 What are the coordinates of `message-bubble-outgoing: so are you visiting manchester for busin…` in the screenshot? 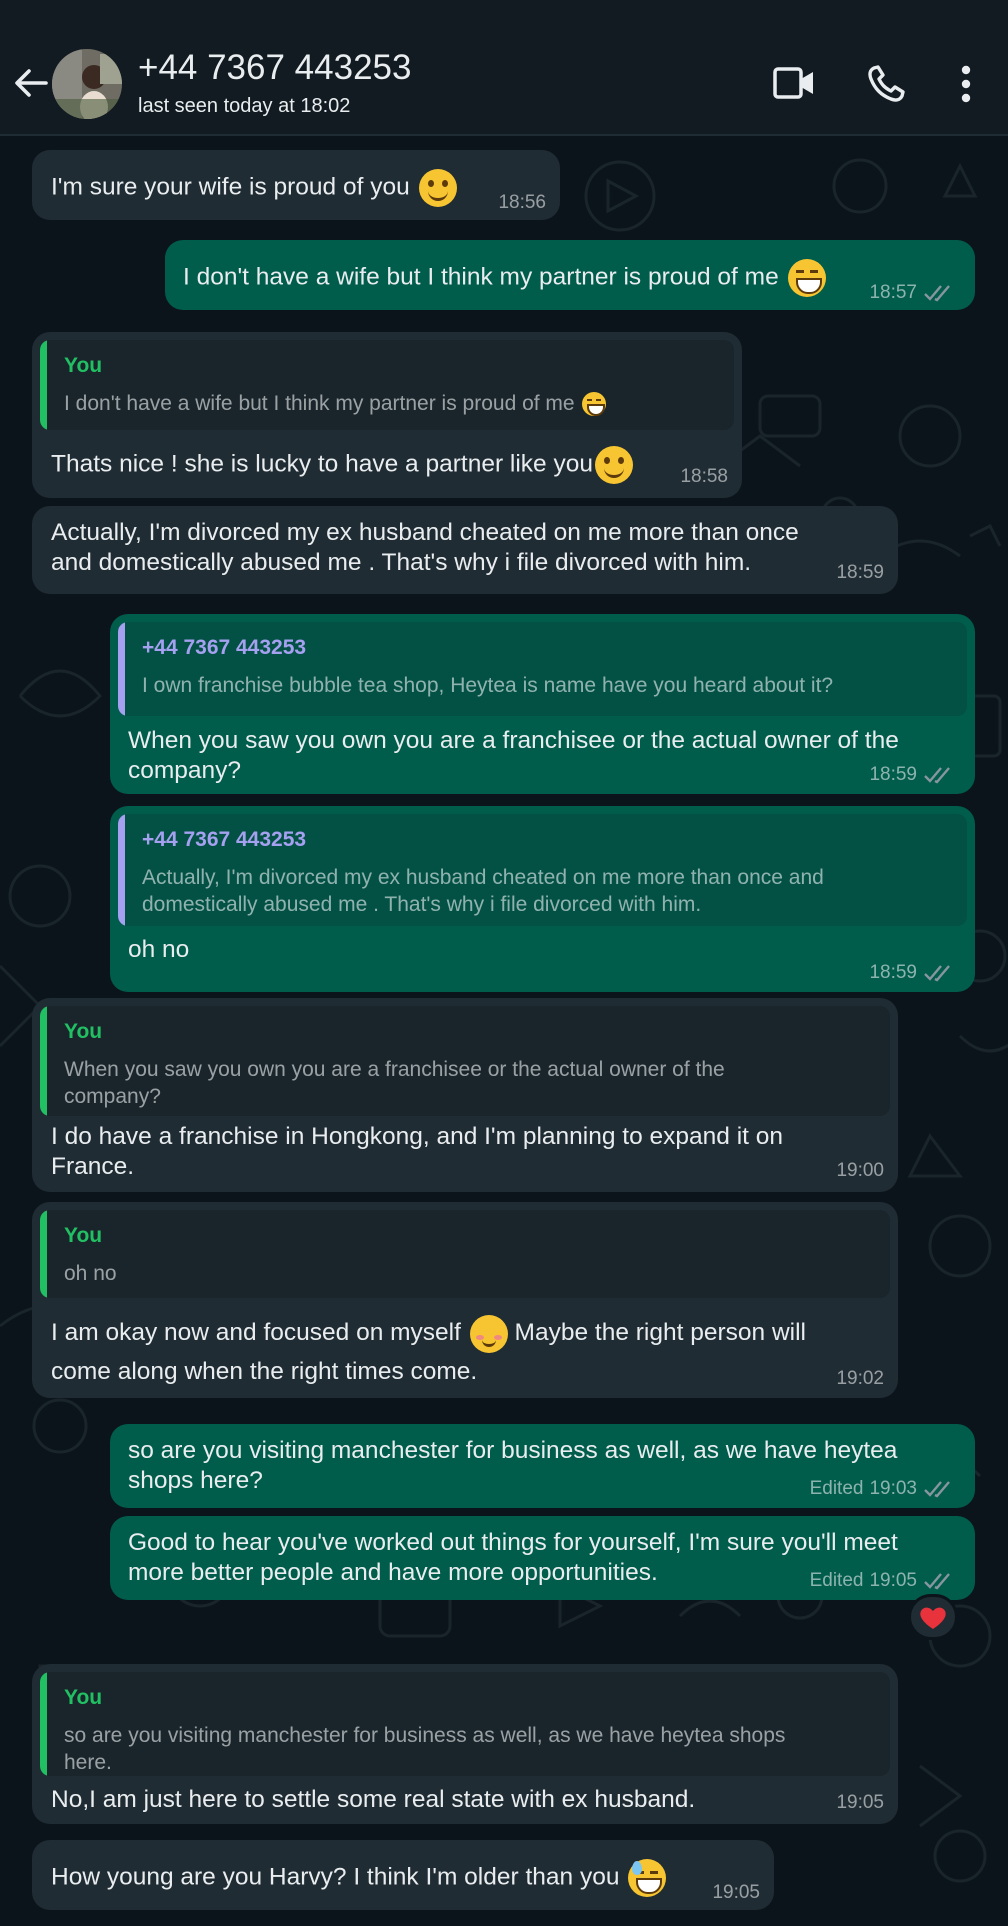 It's located at (542, 1466).